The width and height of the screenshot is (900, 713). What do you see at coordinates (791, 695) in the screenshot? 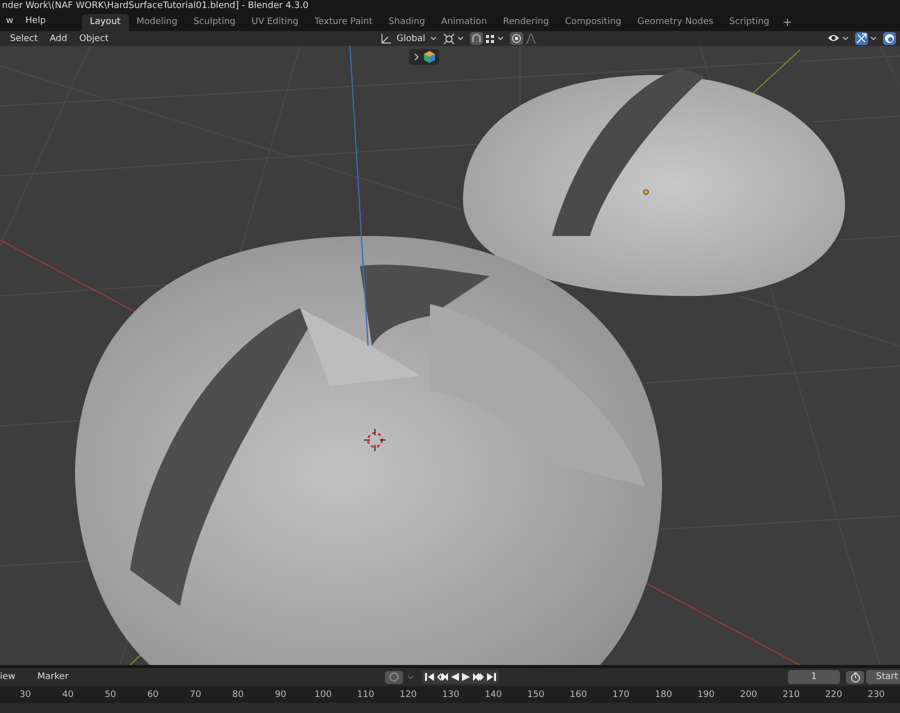
I see `frame-number: 210` at bounding box center [791, 695].